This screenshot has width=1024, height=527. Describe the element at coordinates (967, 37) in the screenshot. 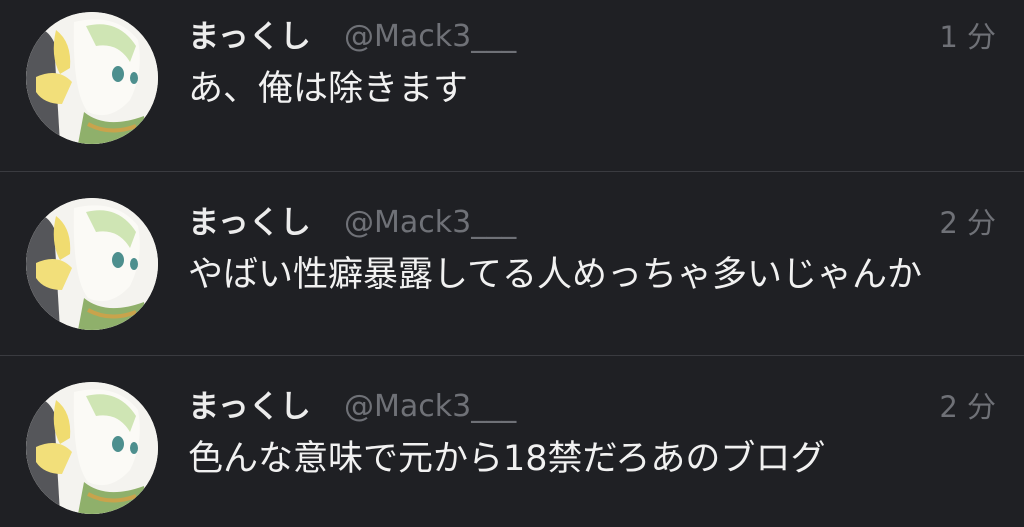

I see `timestamp: 1 分` at that location.